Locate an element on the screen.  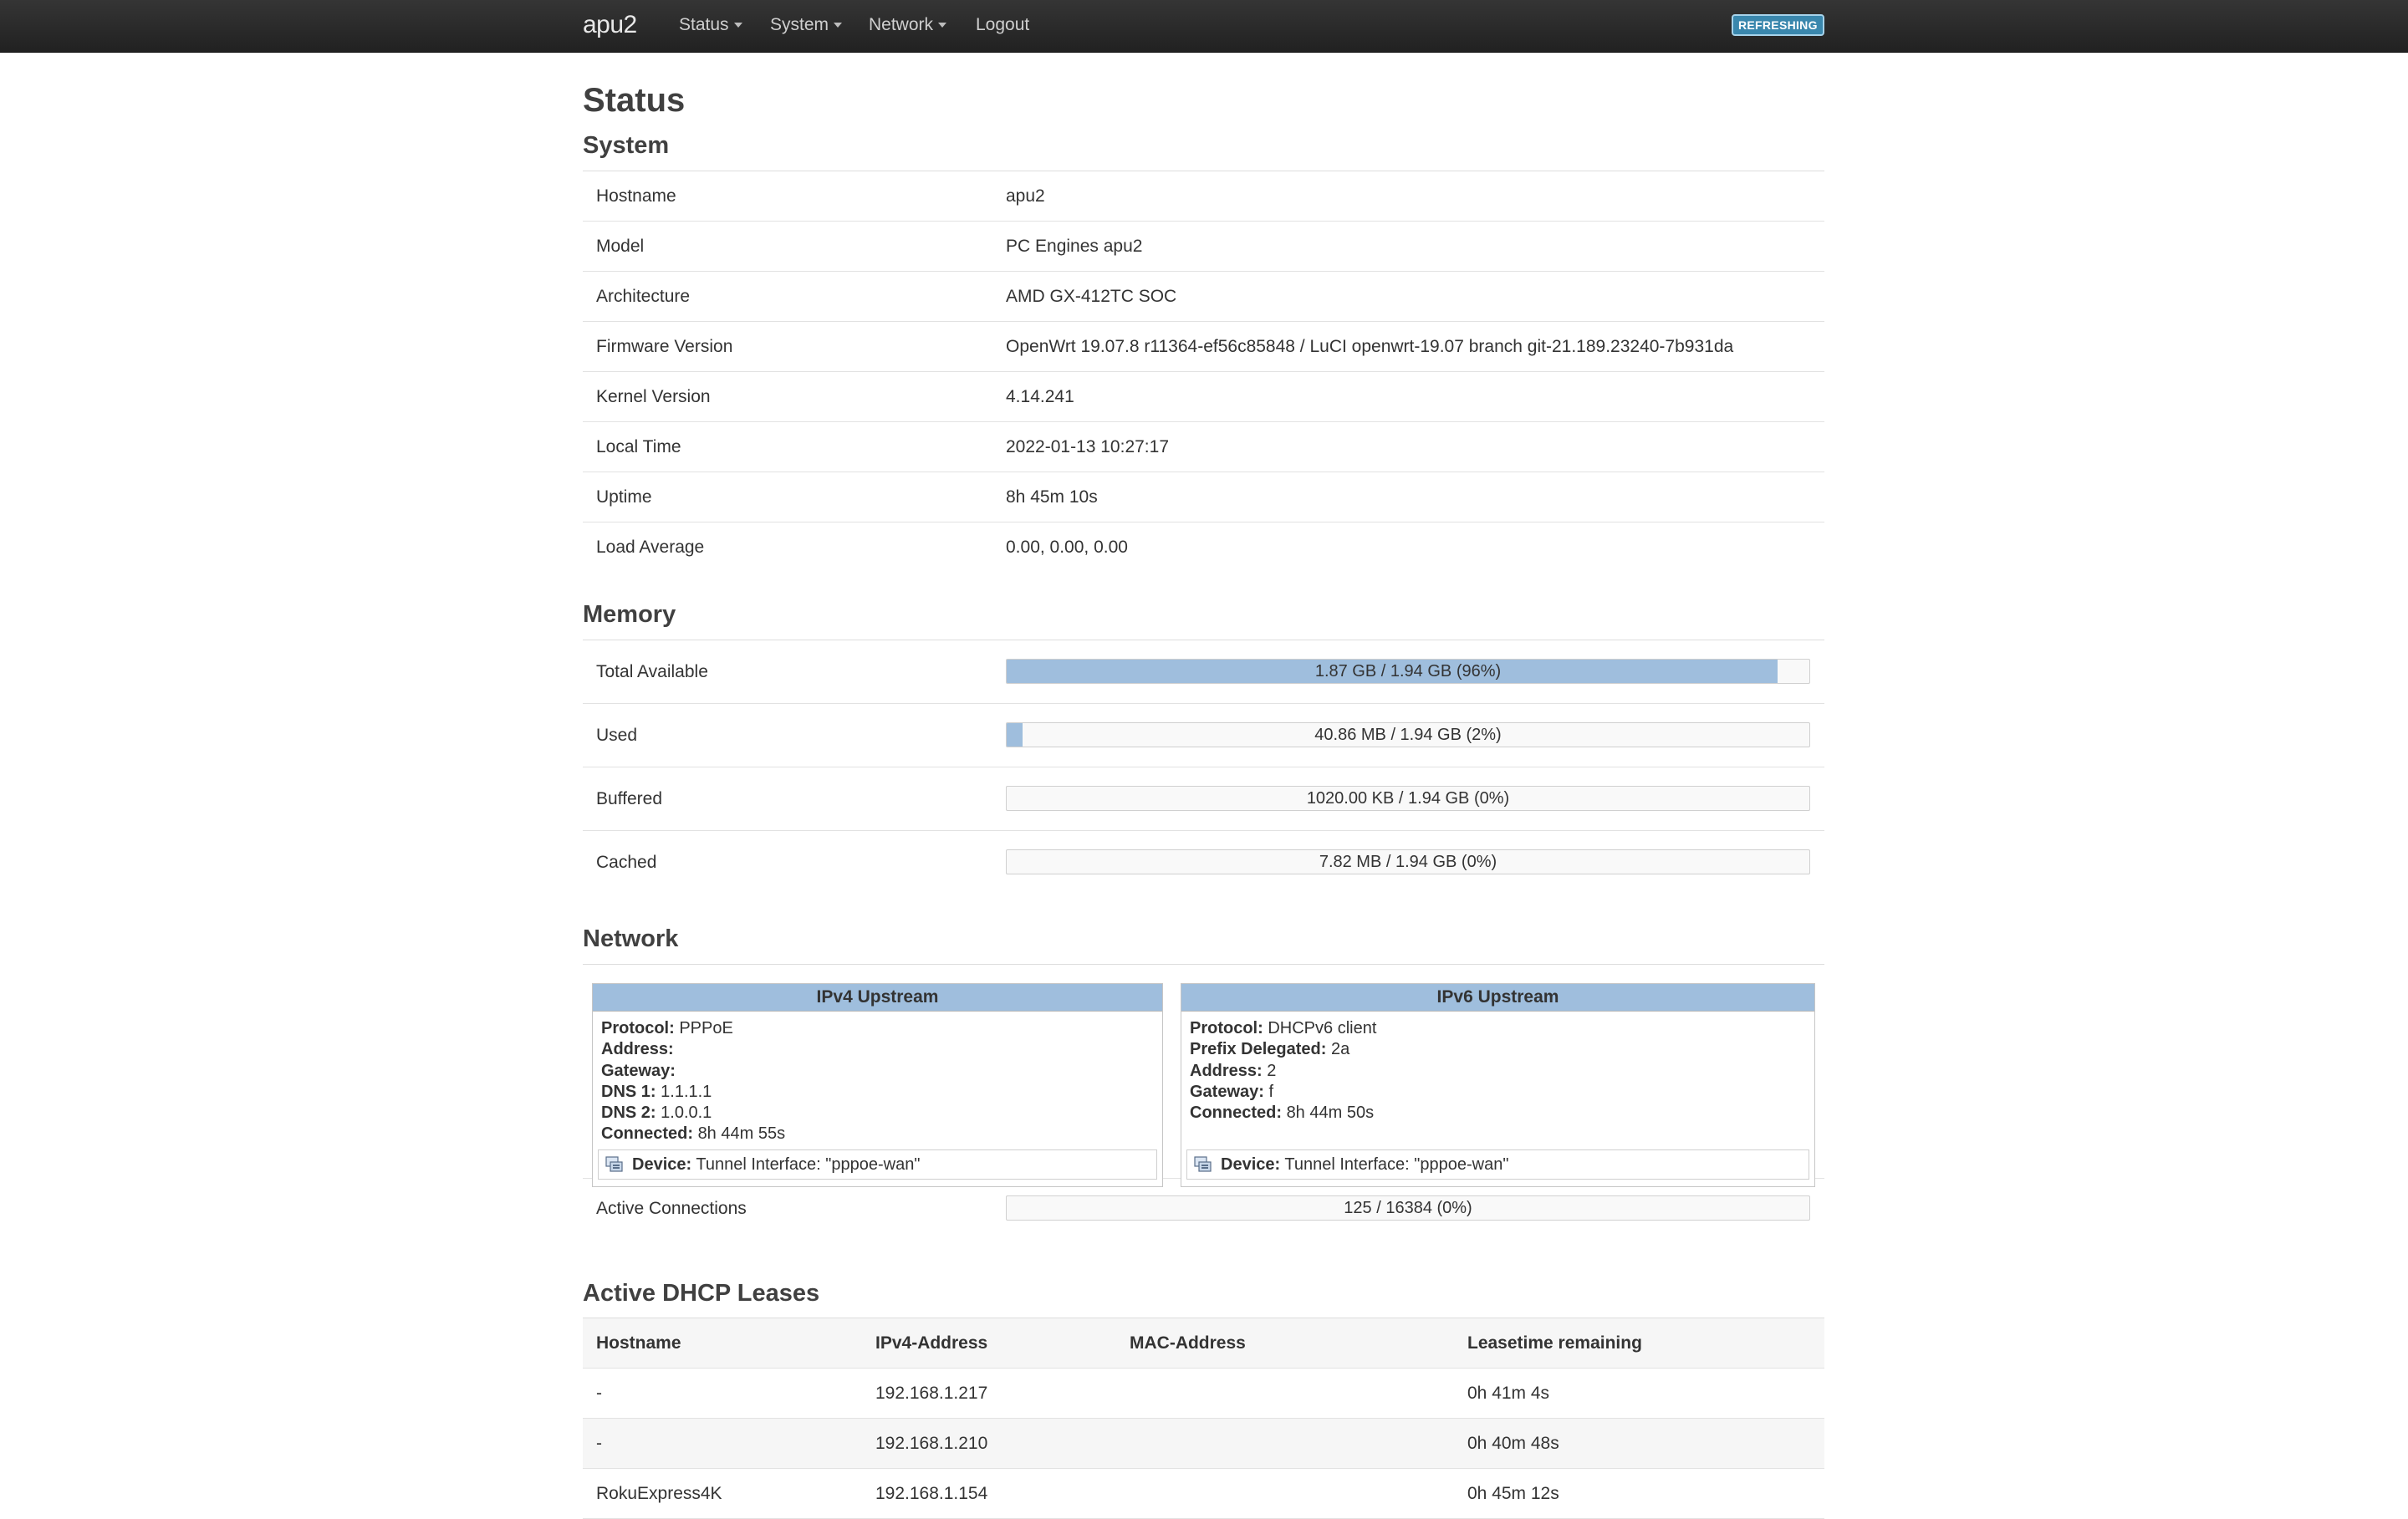
connections-table: Active Connections 125 / 16384 (0%) is located at coordinates (1204, 1208).